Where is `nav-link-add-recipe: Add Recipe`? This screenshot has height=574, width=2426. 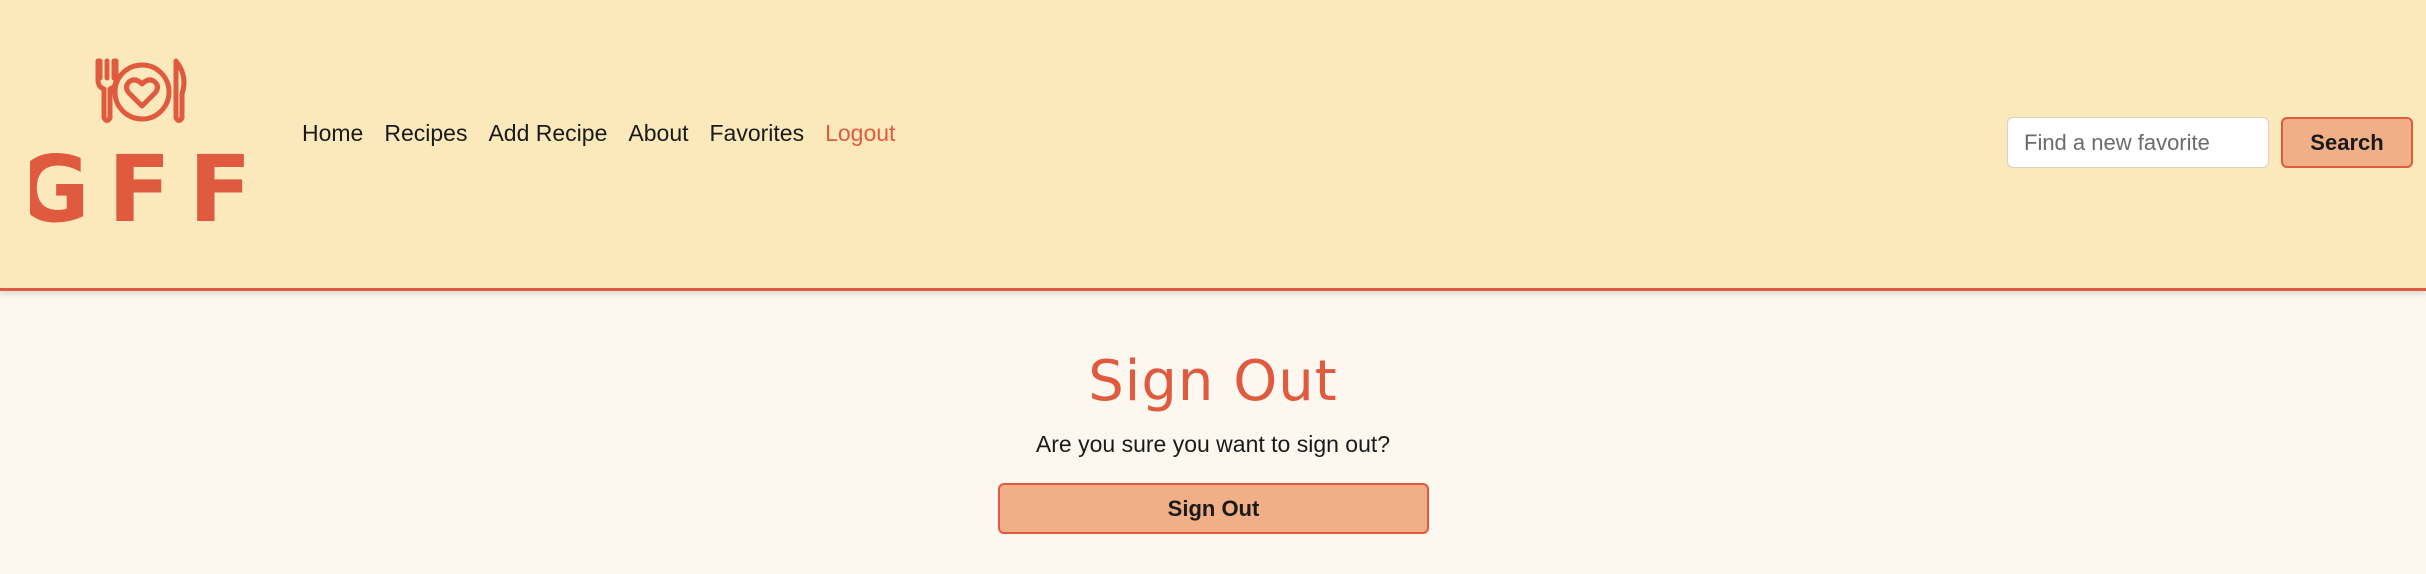 nav-link-add-recipe: Add Recipe is located at coordinates (547, 133).